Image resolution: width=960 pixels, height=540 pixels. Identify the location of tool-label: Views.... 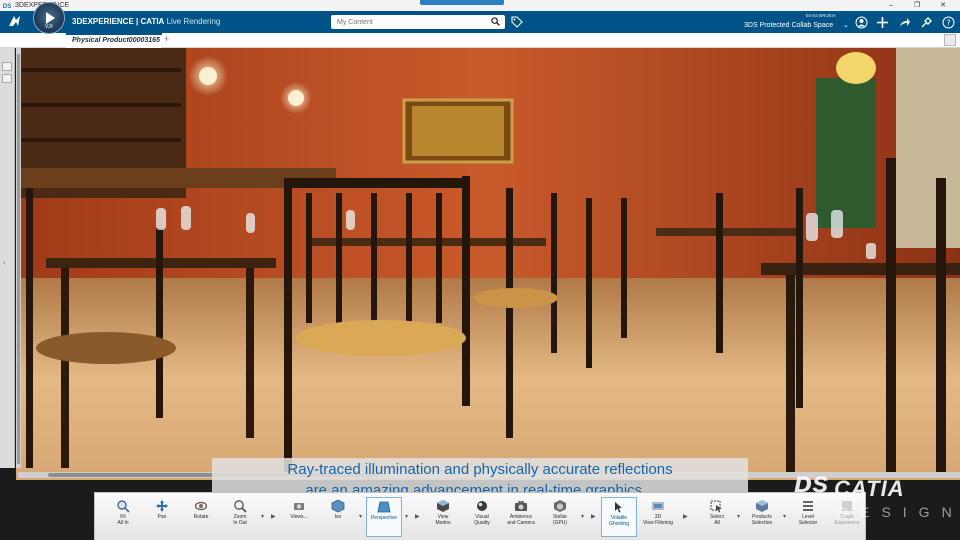
(299, 517).